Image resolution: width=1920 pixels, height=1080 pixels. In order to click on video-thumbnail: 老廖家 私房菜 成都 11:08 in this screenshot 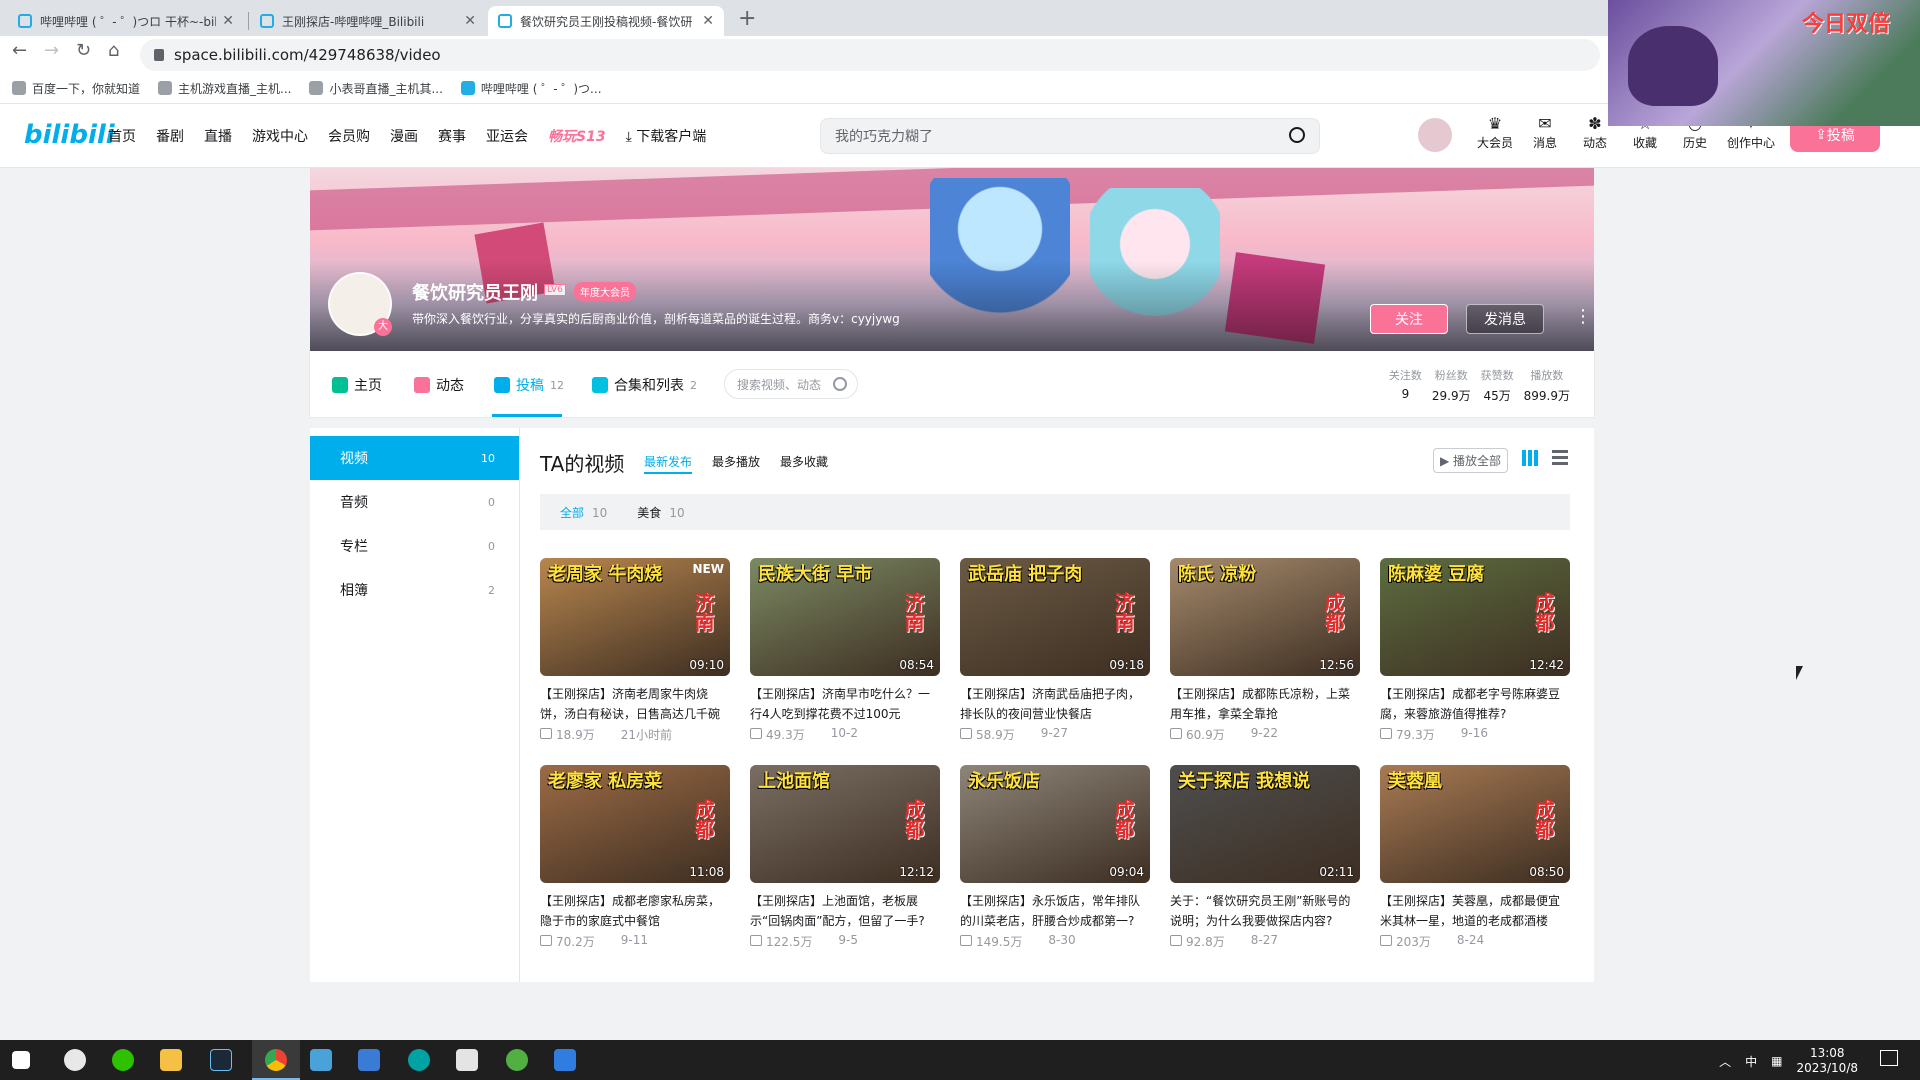, I will do `click(635, 824)`.